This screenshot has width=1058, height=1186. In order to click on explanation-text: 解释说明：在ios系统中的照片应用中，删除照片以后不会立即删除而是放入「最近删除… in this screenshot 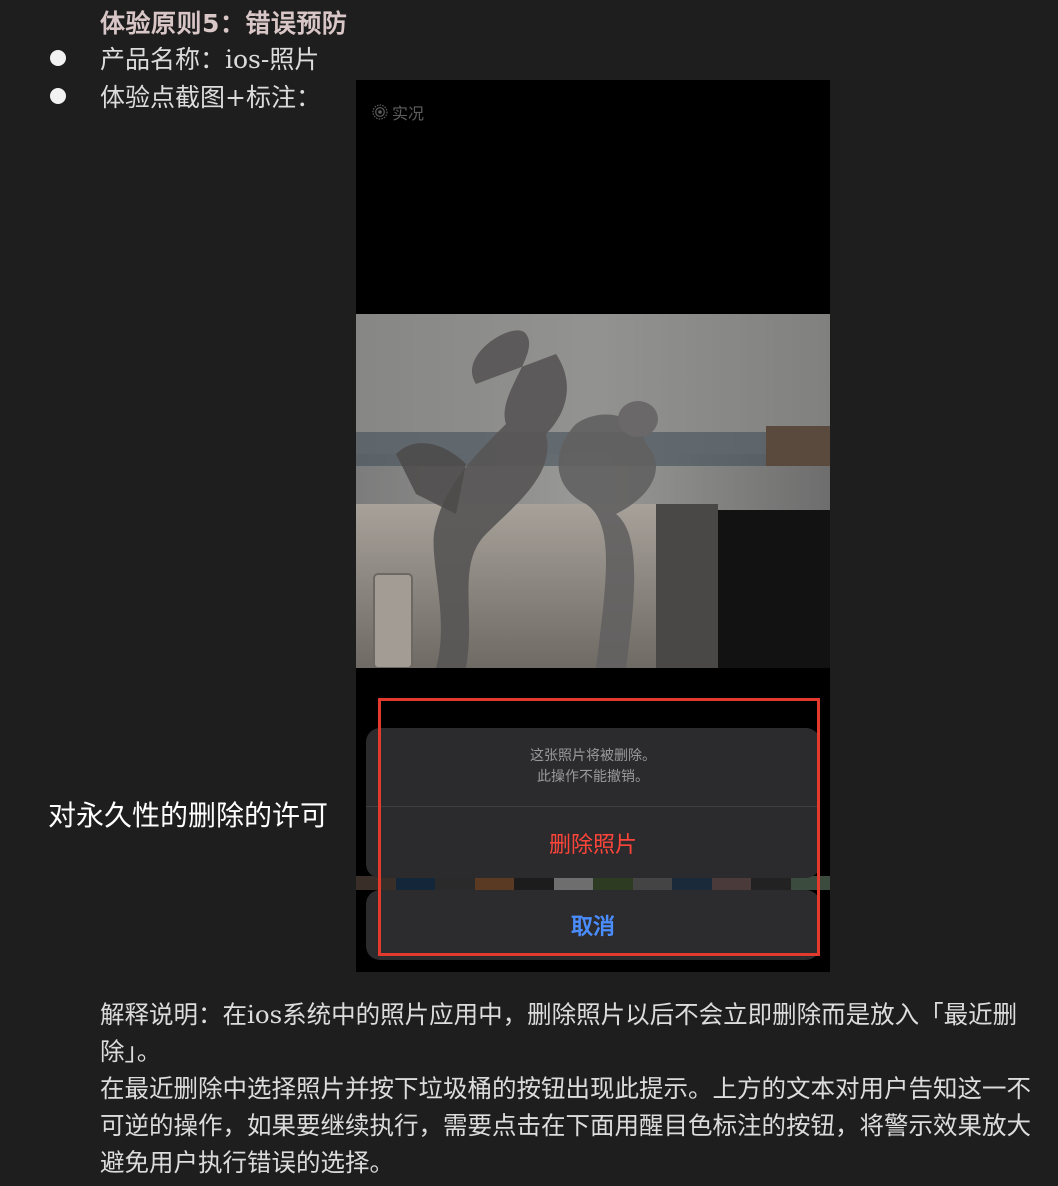, I will do `click(575, 1088)`.